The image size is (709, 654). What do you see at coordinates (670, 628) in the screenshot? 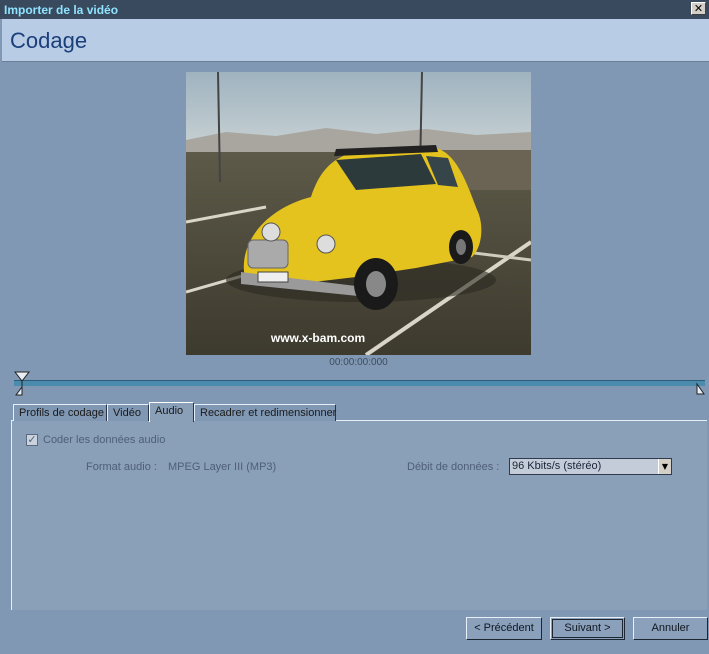
I see `cancel-button: Annuler` at bounding box center [670, 628].